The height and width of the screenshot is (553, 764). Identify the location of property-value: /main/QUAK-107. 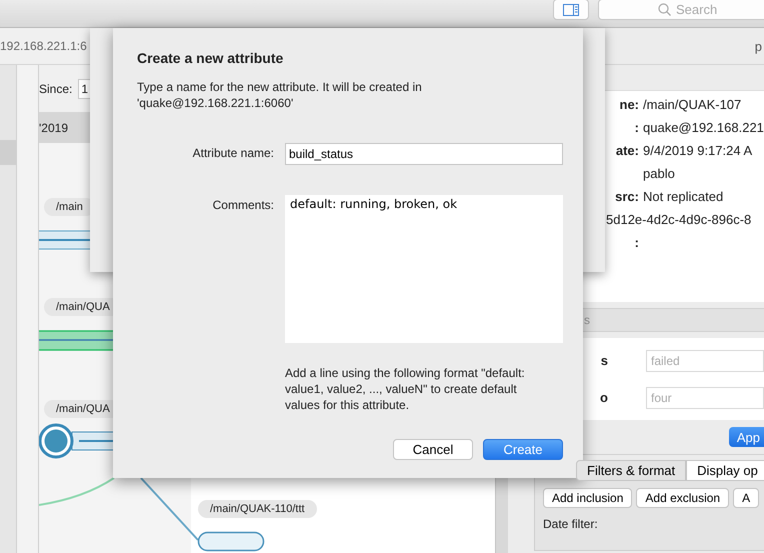
(692, 104).